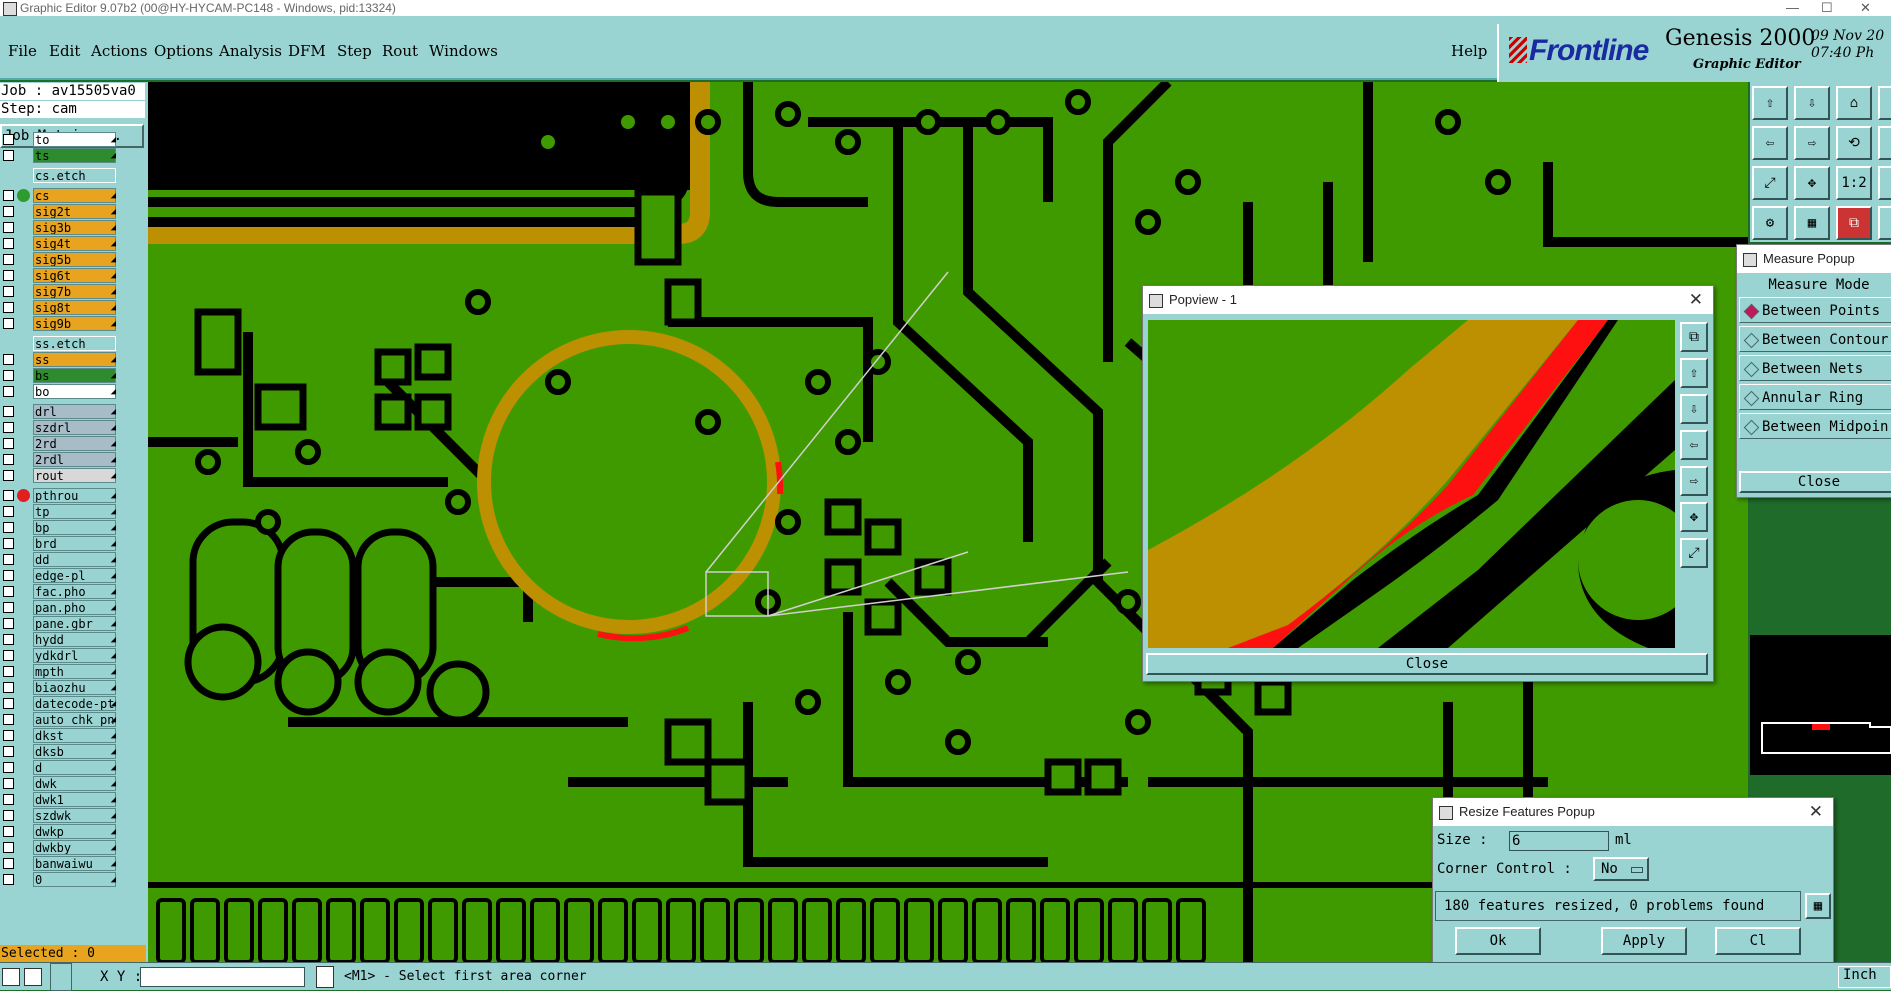  I want to click on minimap, so click(1820, 705).